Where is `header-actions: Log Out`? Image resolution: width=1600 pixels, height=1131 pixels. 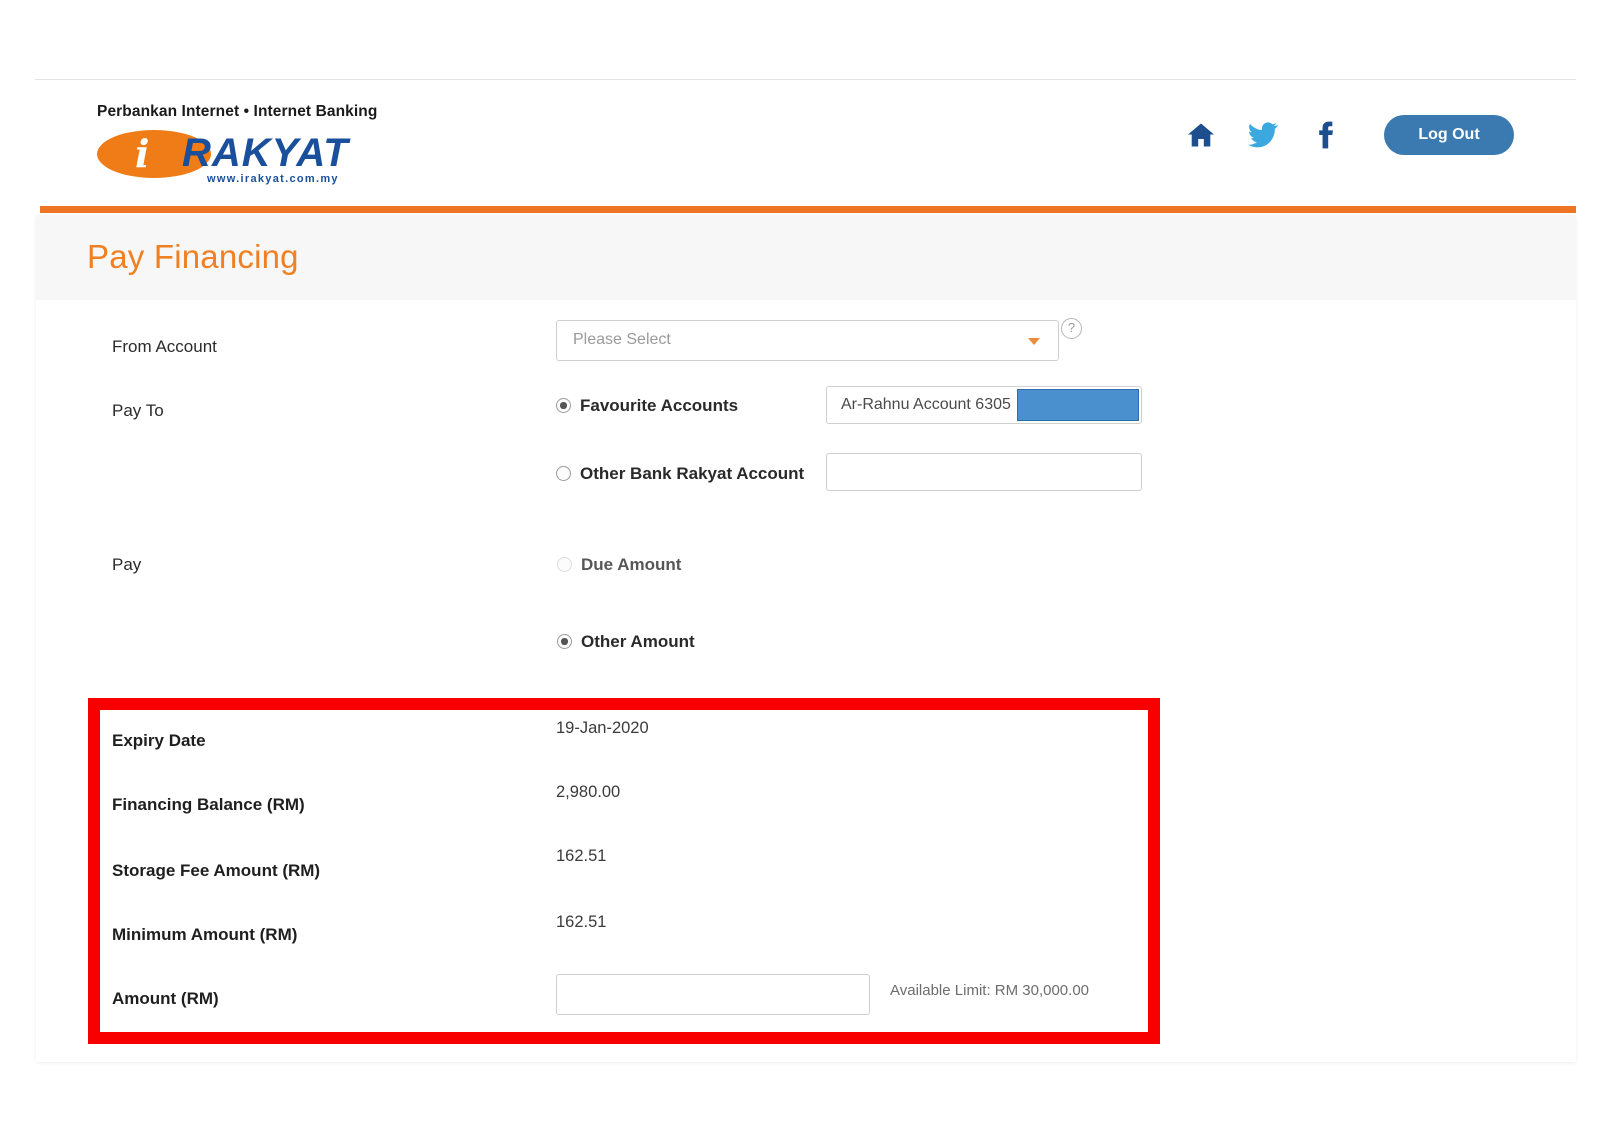
header-actions: Log Out is located at coordinates (1342, 135).